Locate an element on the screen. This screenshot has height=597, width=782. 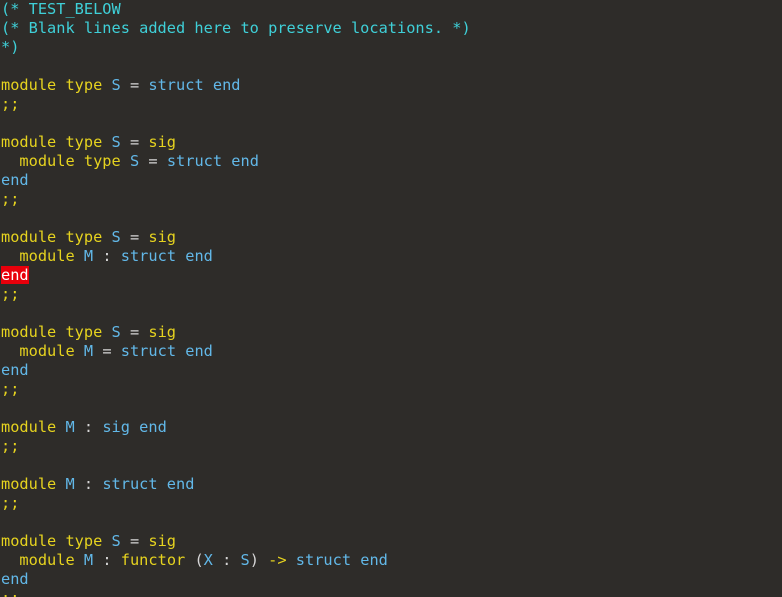
operator-token: ( is located at coordinates (194, 560).